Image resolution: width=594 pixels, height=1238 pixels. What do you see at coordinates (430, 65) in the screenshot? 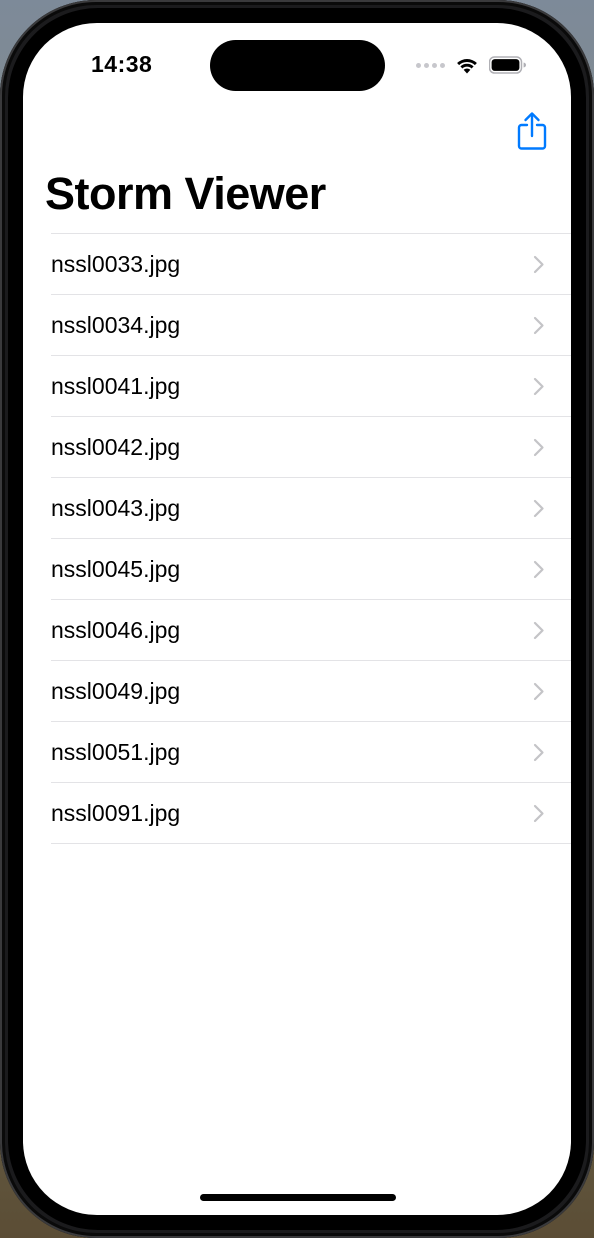
I see `cellular-signal-icon` at bounding box center [430, 65].